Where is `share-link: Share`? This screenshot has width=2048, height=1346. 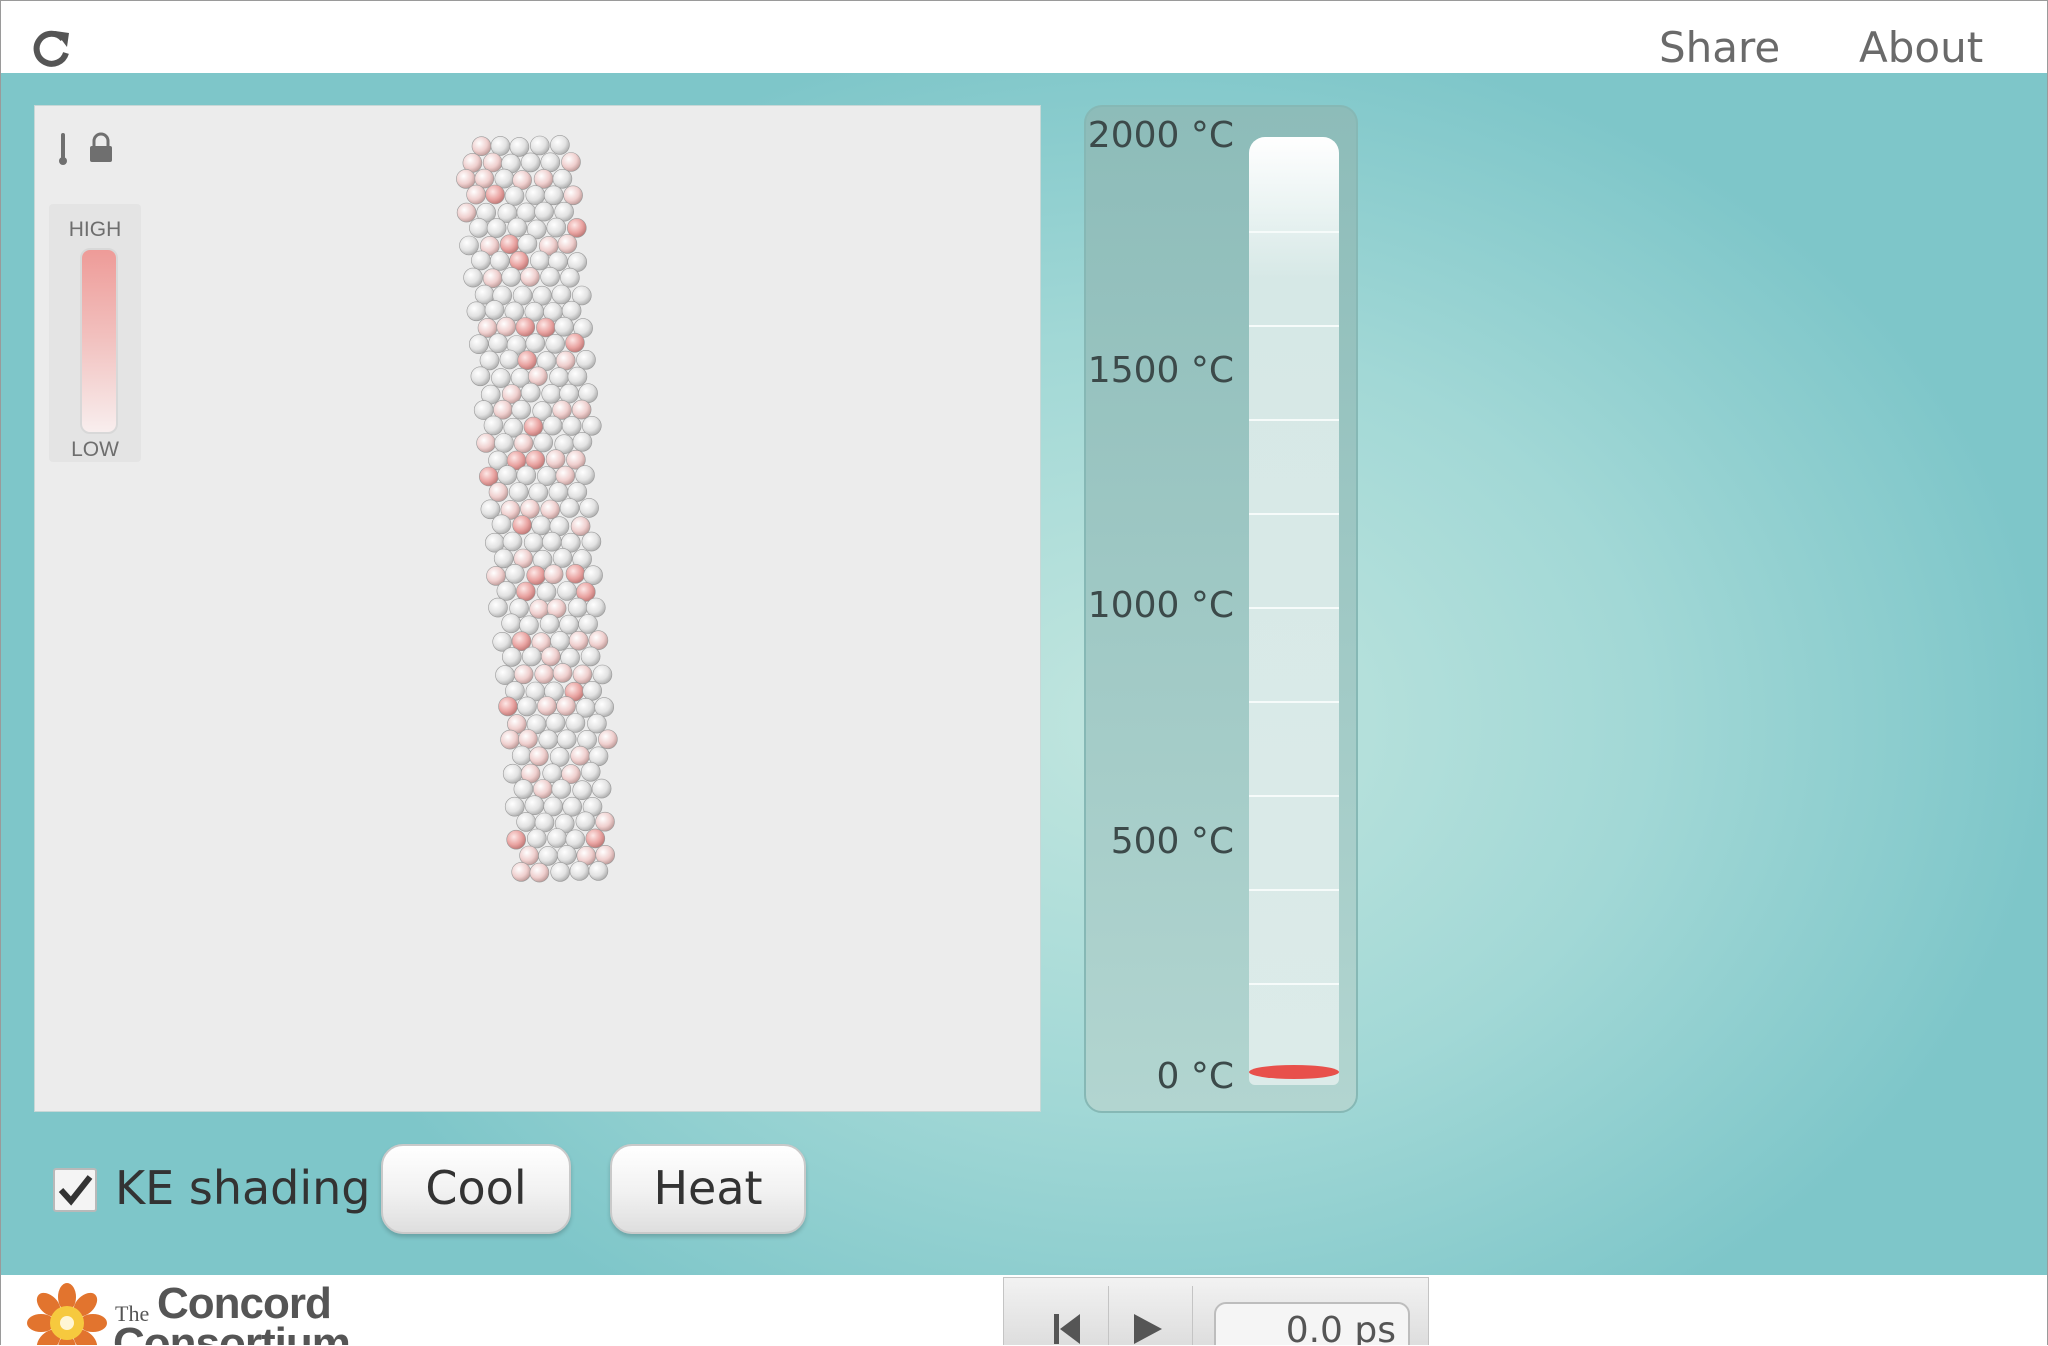 share-link: Share is located at coordinates (1719, 47).